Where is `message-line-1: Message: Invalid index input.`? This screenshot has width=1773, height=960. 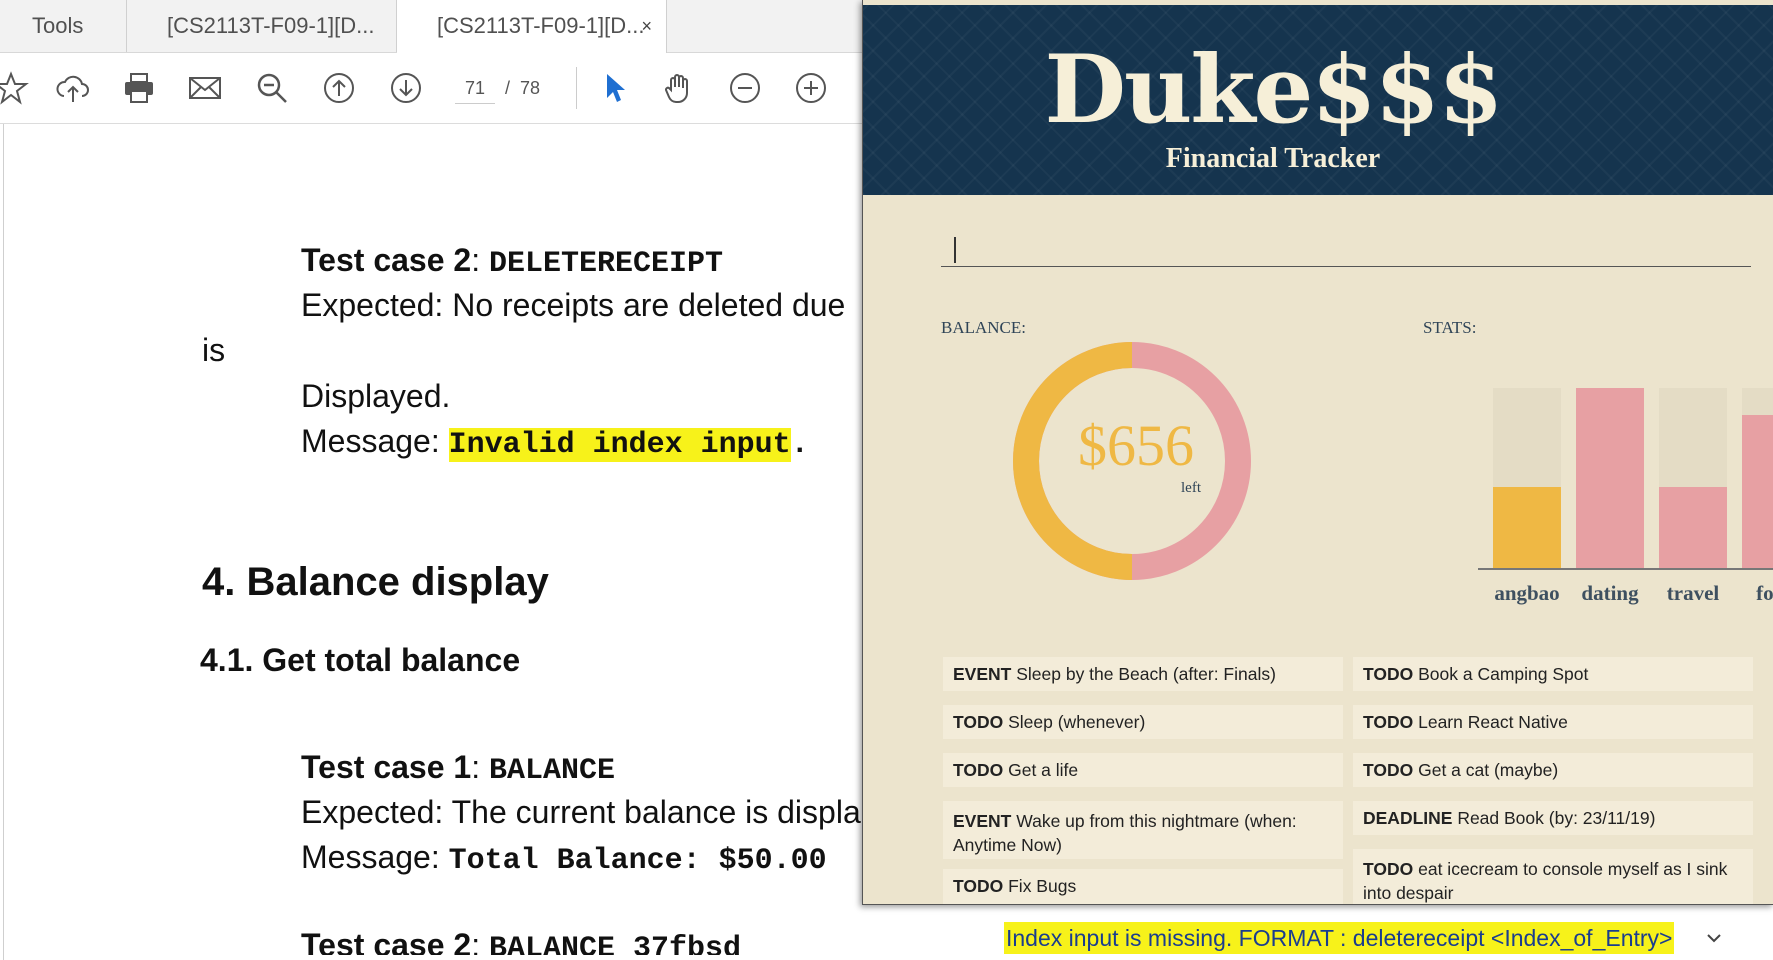
message-line-1: Message: Invalid index input. is located at coordinates (555, 442).